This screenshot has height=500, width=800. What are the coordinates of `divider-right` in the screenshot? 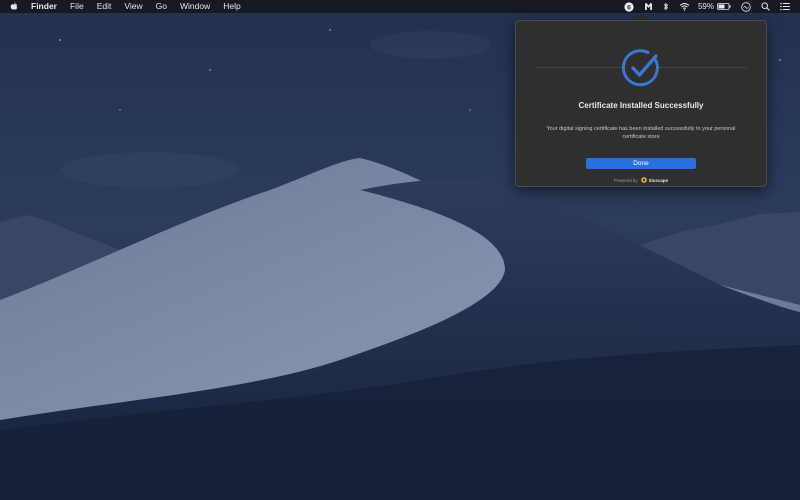 It's located at (702, 67).